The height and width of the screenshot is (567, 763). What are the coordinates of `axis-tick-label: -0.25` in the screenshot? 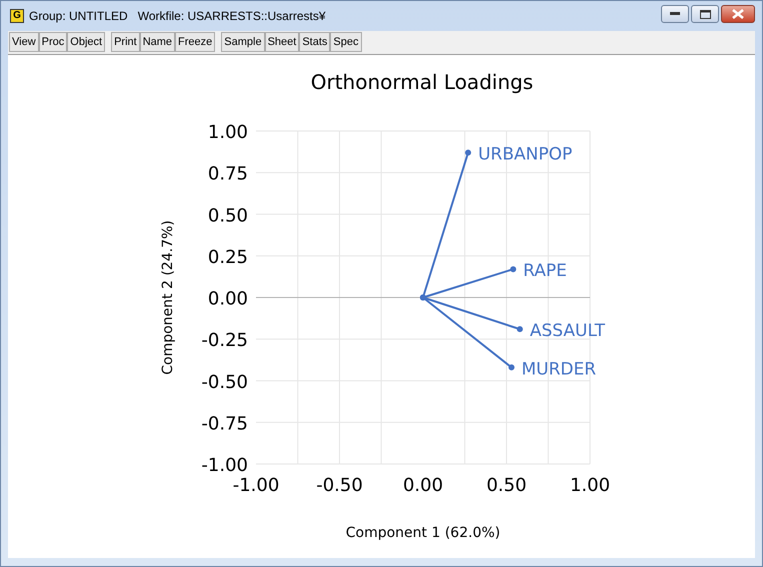 It's located at (224, 341).